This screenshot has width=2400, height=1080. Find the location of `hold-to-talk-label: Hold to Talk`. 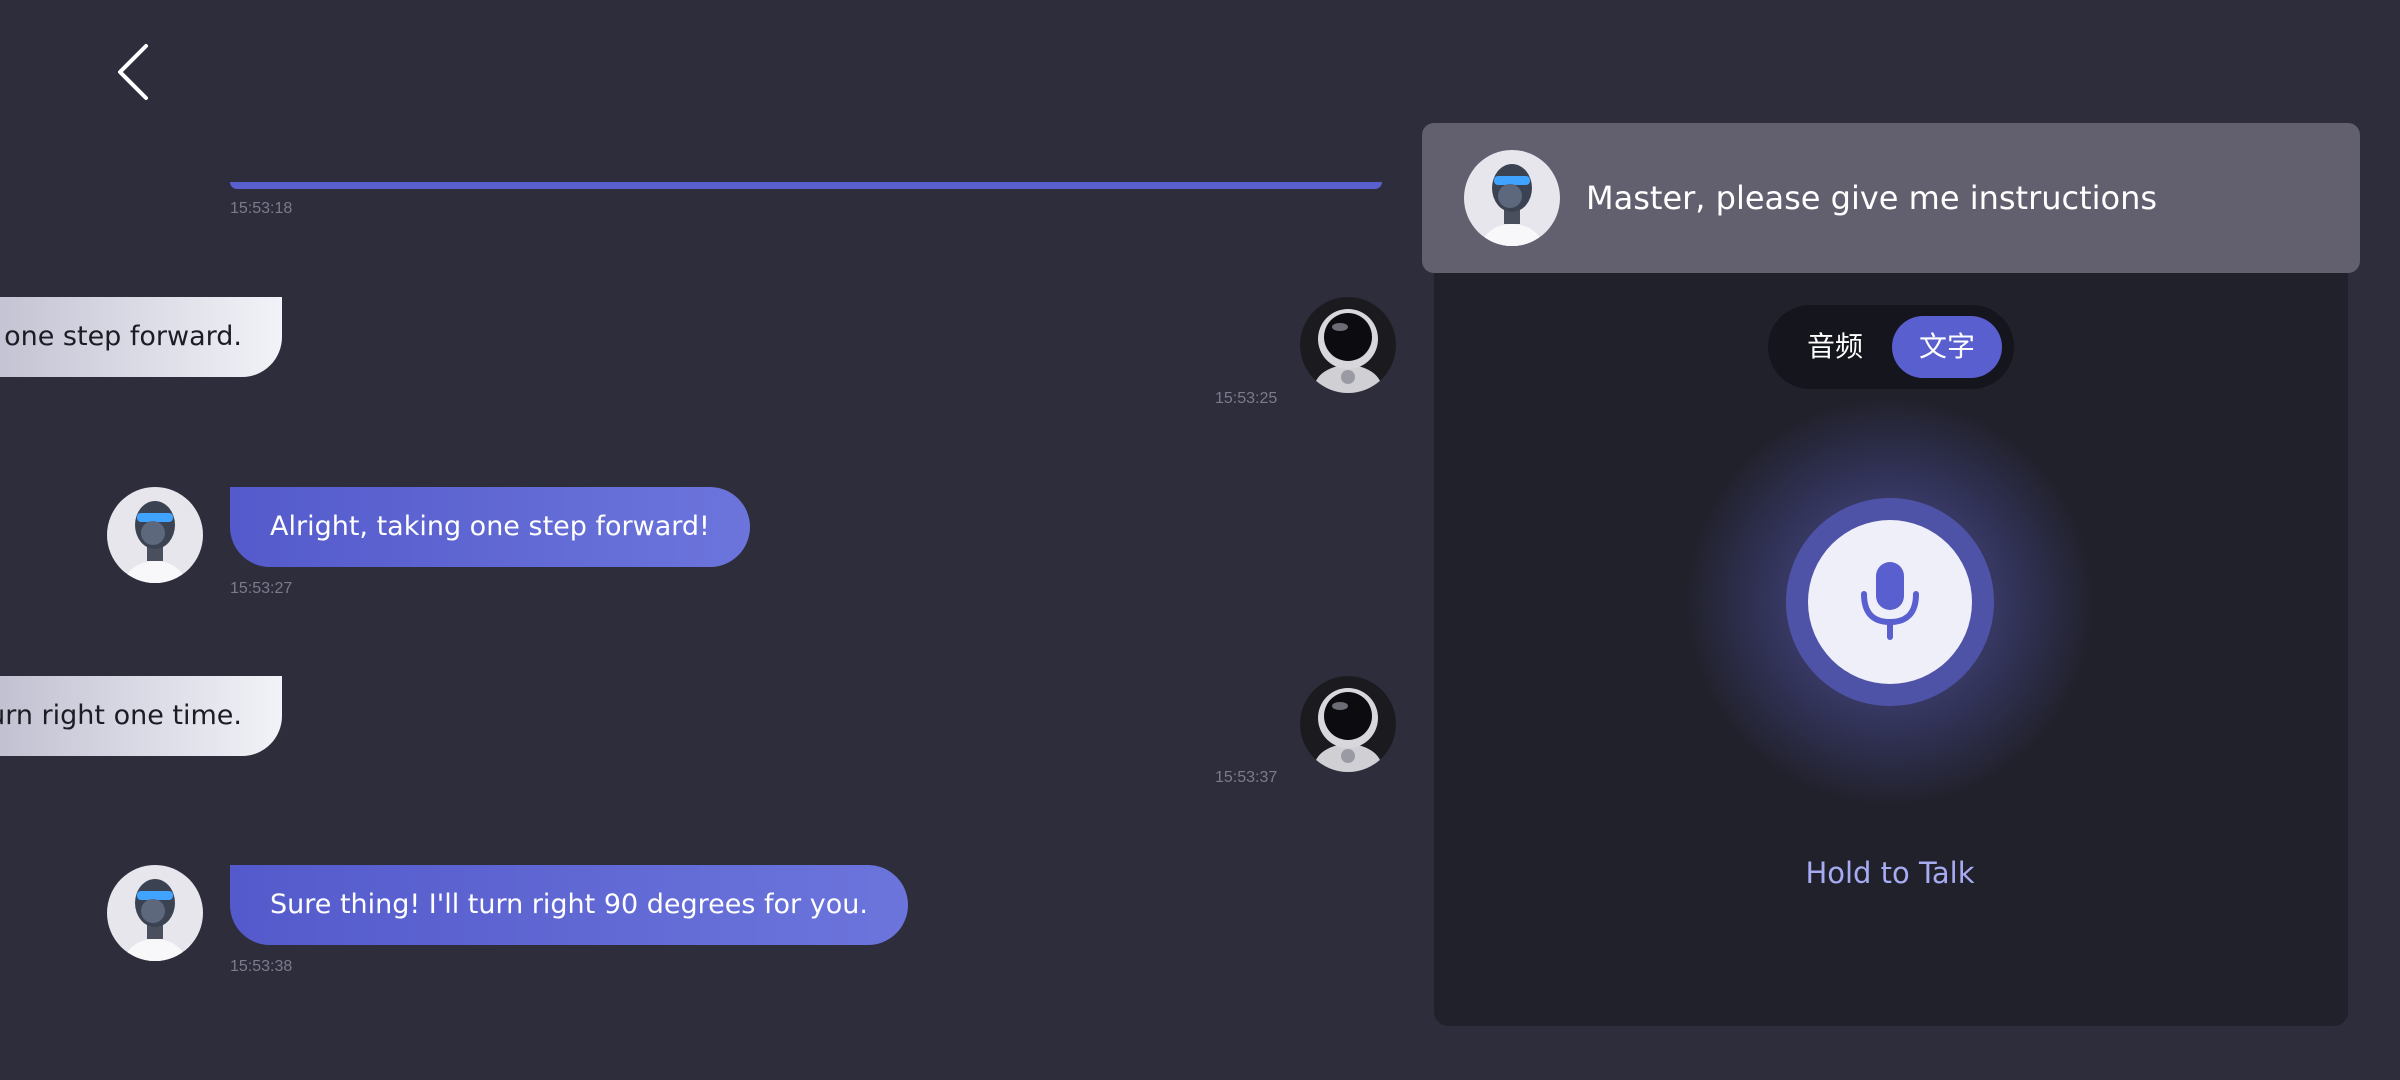

hold-to-talk-label: Hold to Talk is located at coordinates (1890, 873).